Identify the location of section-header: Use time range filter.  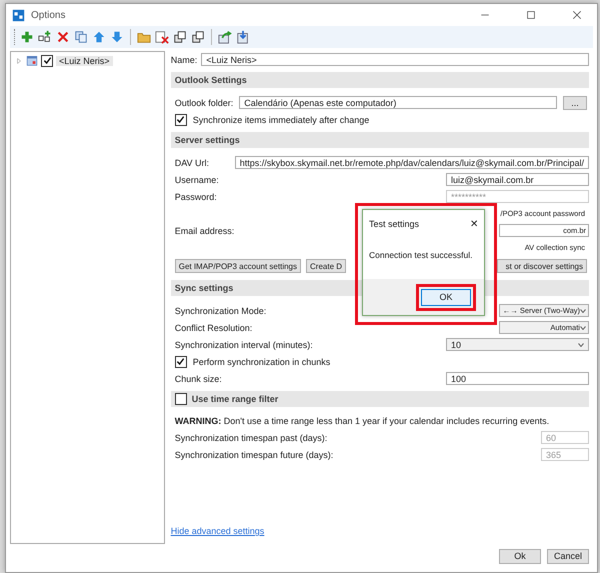
(235, 399).